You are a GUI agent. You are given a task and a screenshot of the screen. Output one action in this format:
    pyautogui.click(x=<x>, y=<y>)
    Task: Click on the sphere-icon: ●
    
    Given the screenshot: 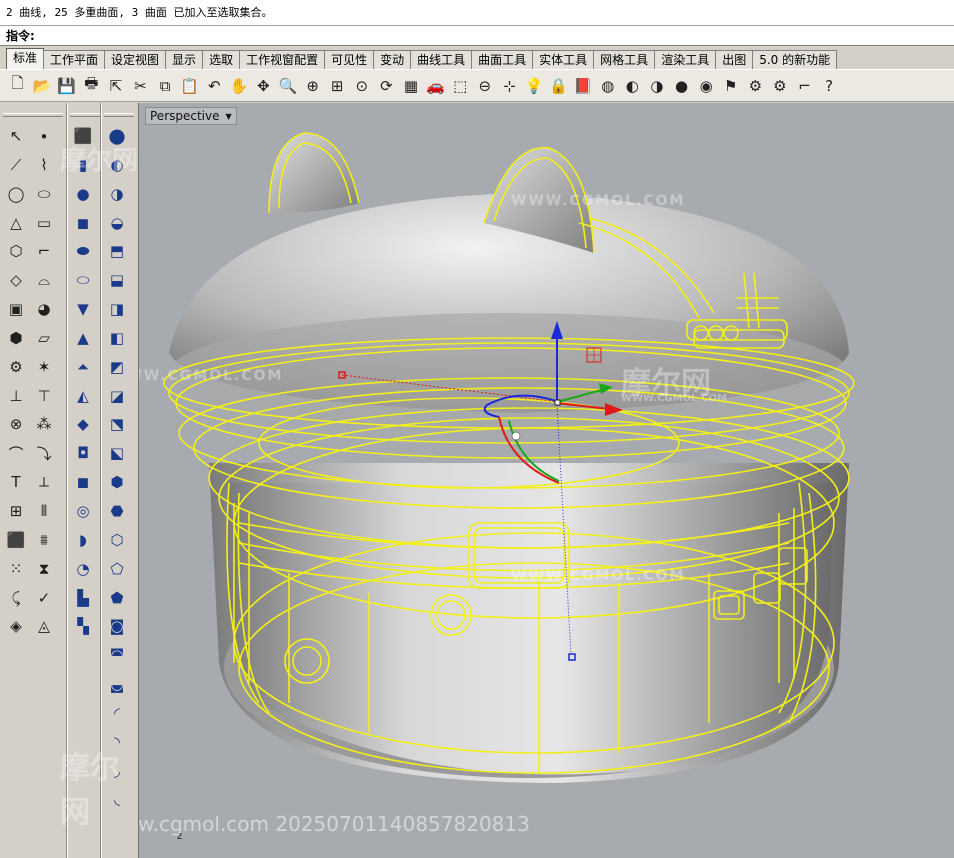 What is the action you would take?
    pyautogui.click(x=83, y=194)
    